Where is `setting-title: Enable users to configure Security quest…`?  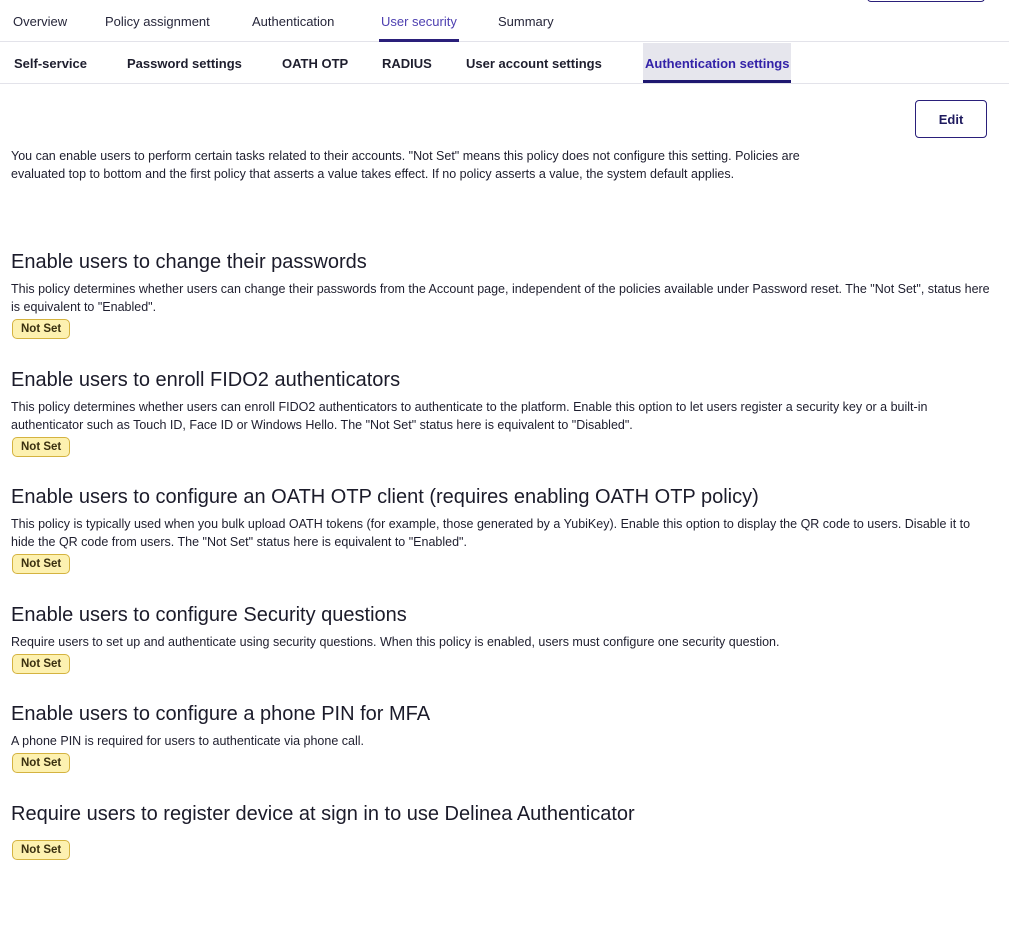 setting-title: Enable users to configure Security quest… is located at coordinates (209, 615).